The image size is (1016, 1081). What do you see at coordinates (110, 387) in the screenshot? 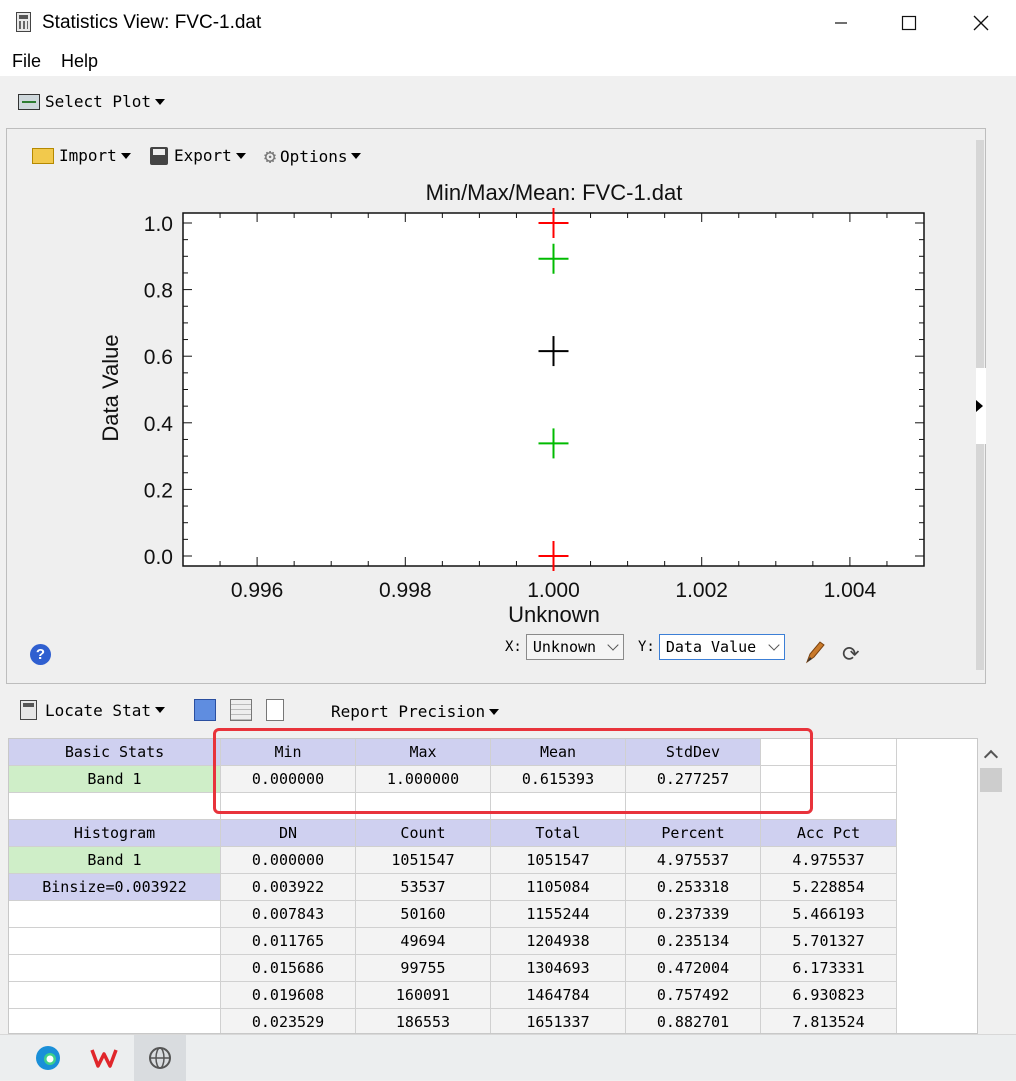
I see `y-axis-label: Data Value` at bounding box center [110, 387].